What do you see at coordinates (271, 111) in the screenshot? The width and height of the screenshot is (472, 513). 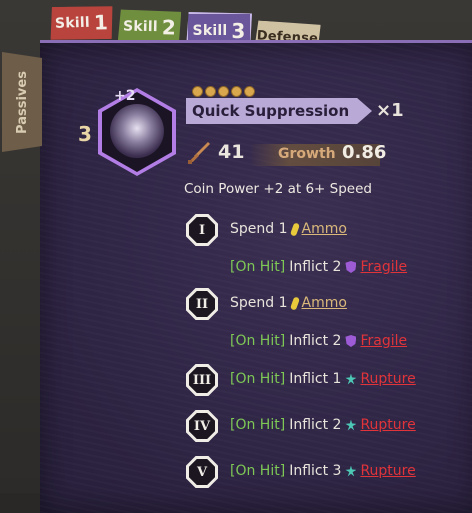 I see `skill-name: Quick Suppression` at bounding box center [271, 111].